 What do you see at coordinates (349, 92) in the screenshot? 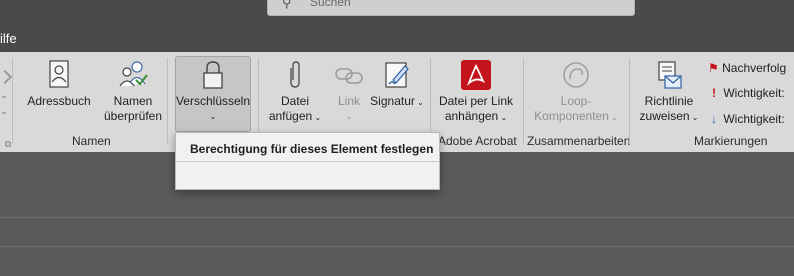
I see `link-button: Link ⌄` at bounding box center [349, 92].